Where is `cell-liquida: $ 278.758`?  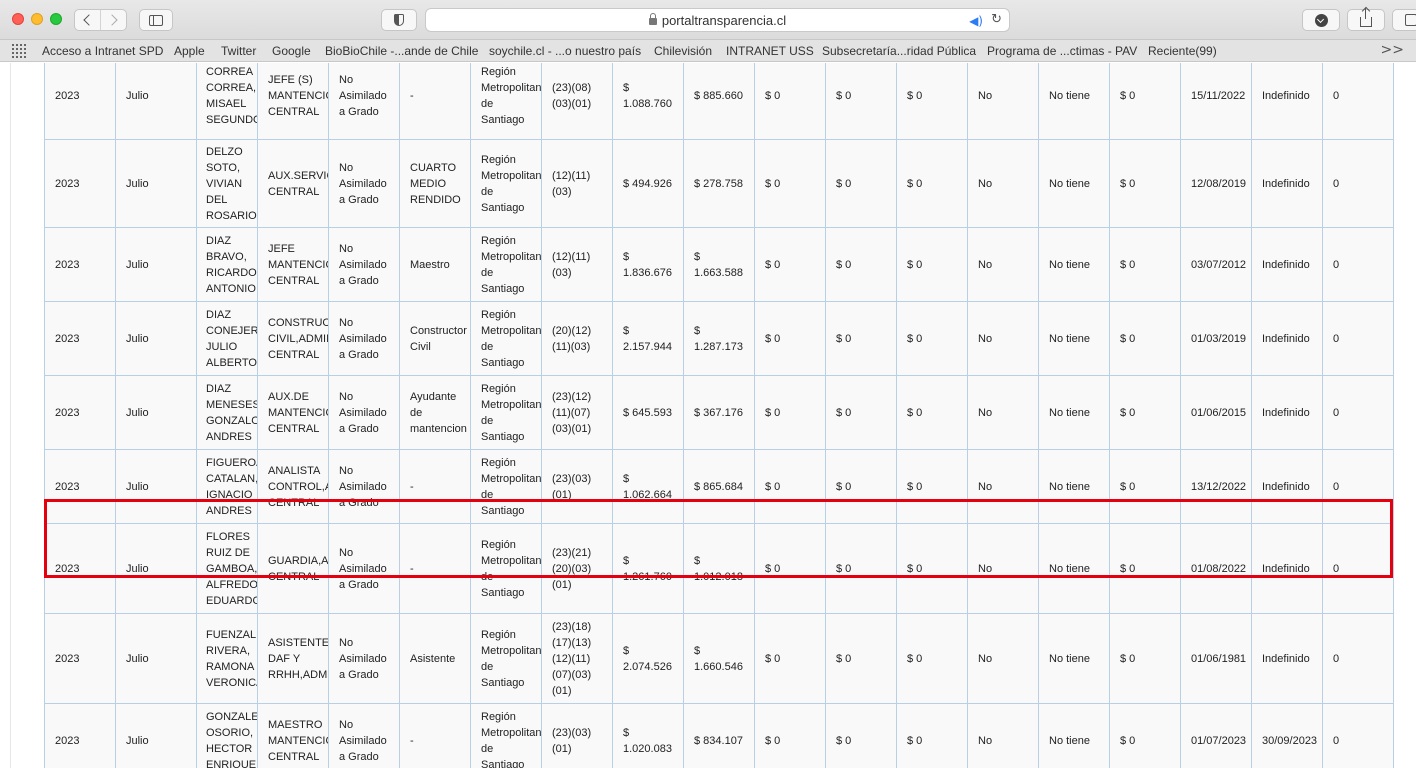
cell-liquida: $ 278.758 is located at coordinates (719, 183).